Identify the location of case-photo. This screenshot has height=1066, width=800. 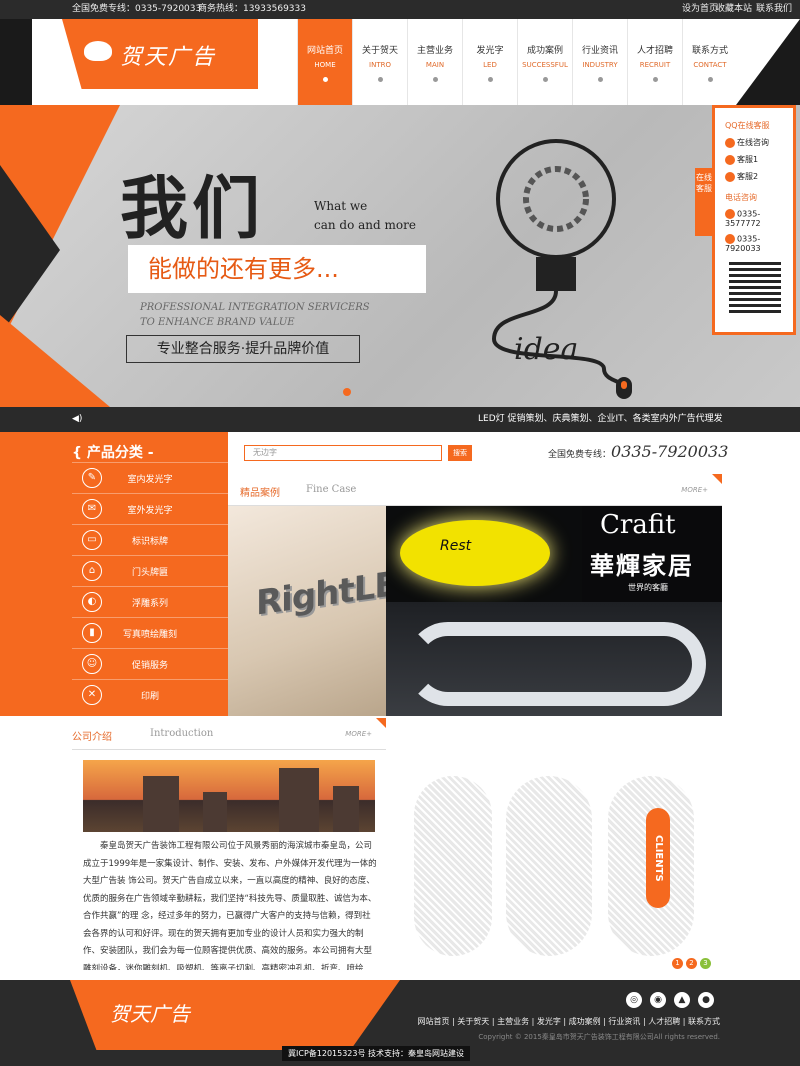
(554, 659).